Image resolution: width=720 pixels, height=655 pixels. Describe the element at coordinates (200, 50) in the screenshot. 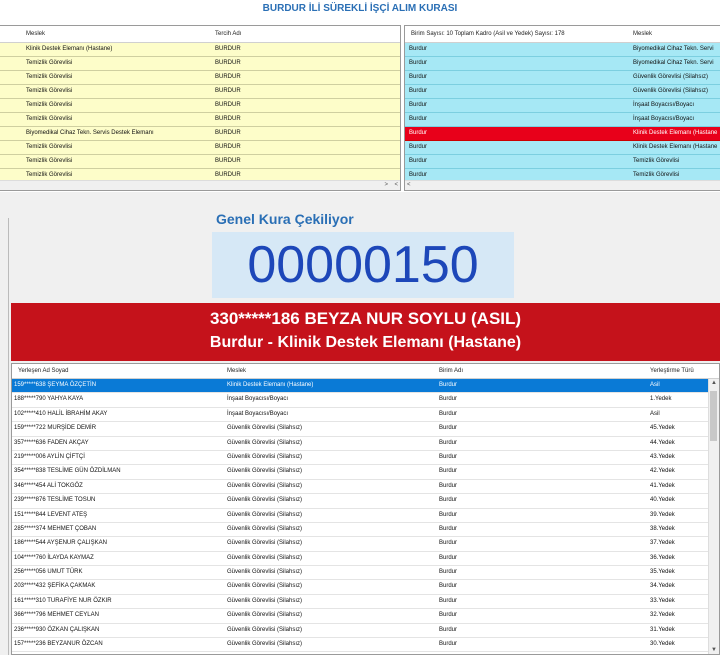

I see `table-row: Klinik Destek Elemanı (Hastane) BURDUR` at that location.